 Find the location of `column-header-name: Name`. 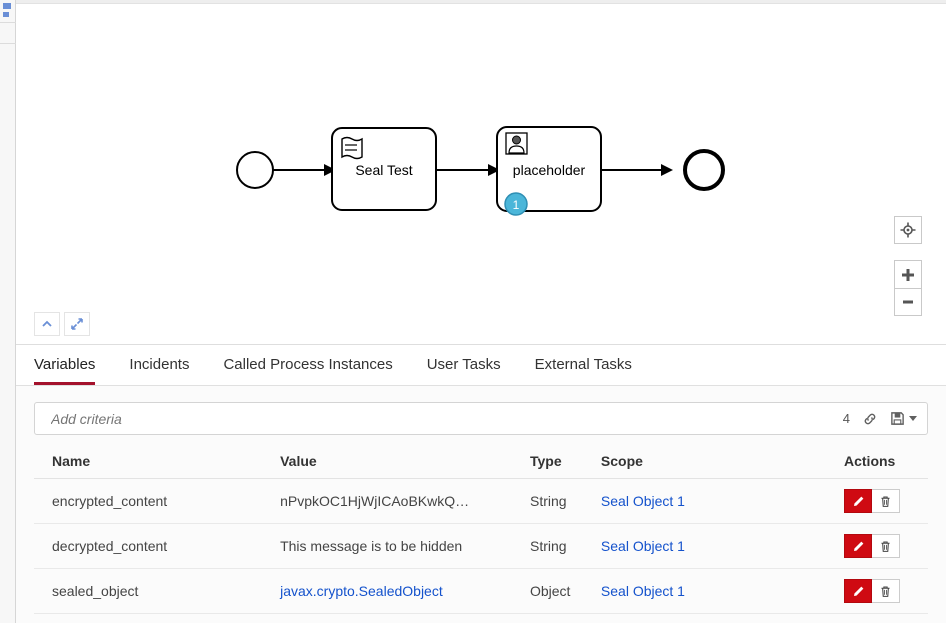

column-header-name: Name is located at coordinates (157, 462).